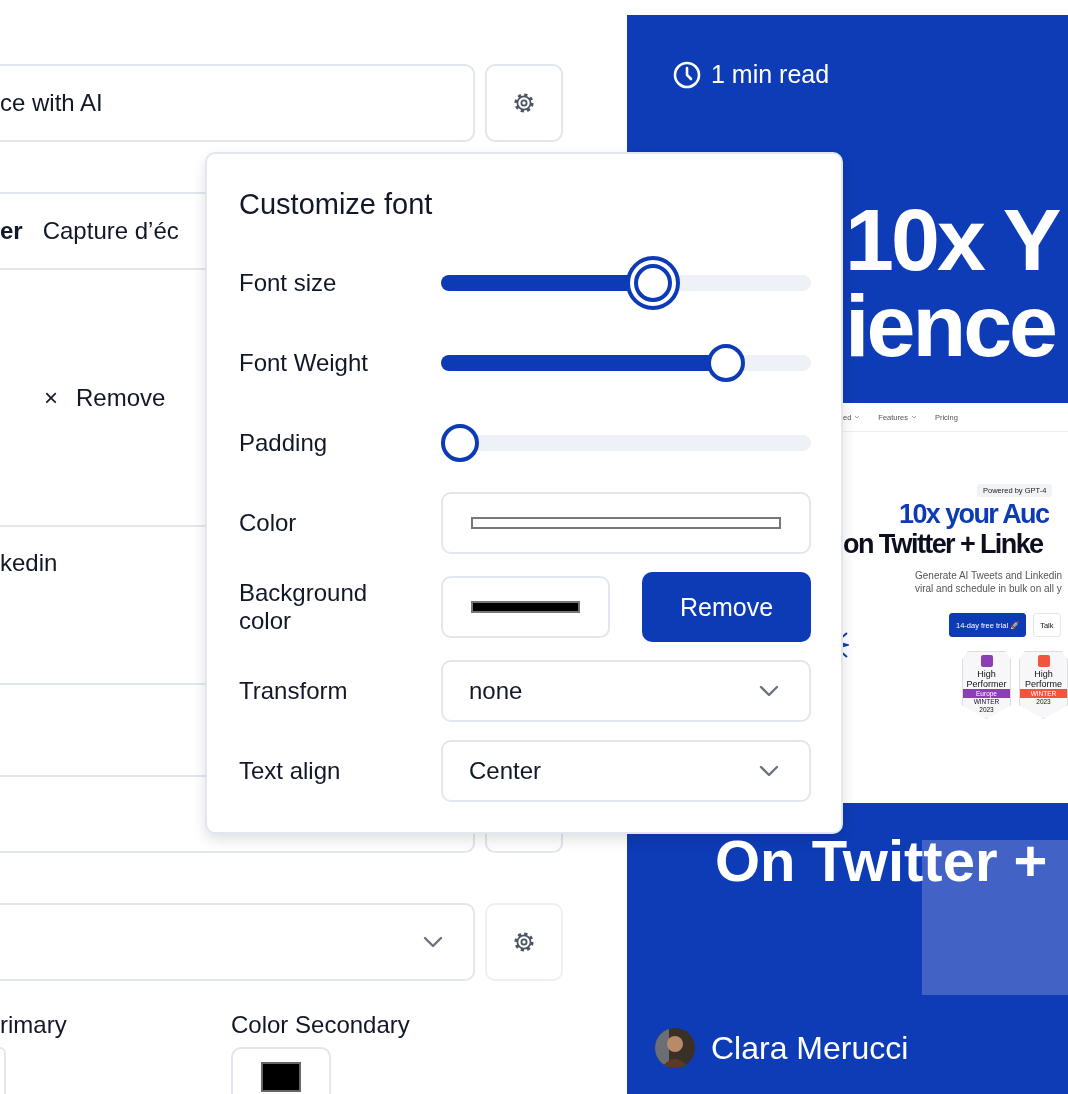 Image resolution: width=1068 pixels, height=1094 pixels. I want to click on subtitle-text: Generate AI Tweets and Linkedin, so click(989, 575).